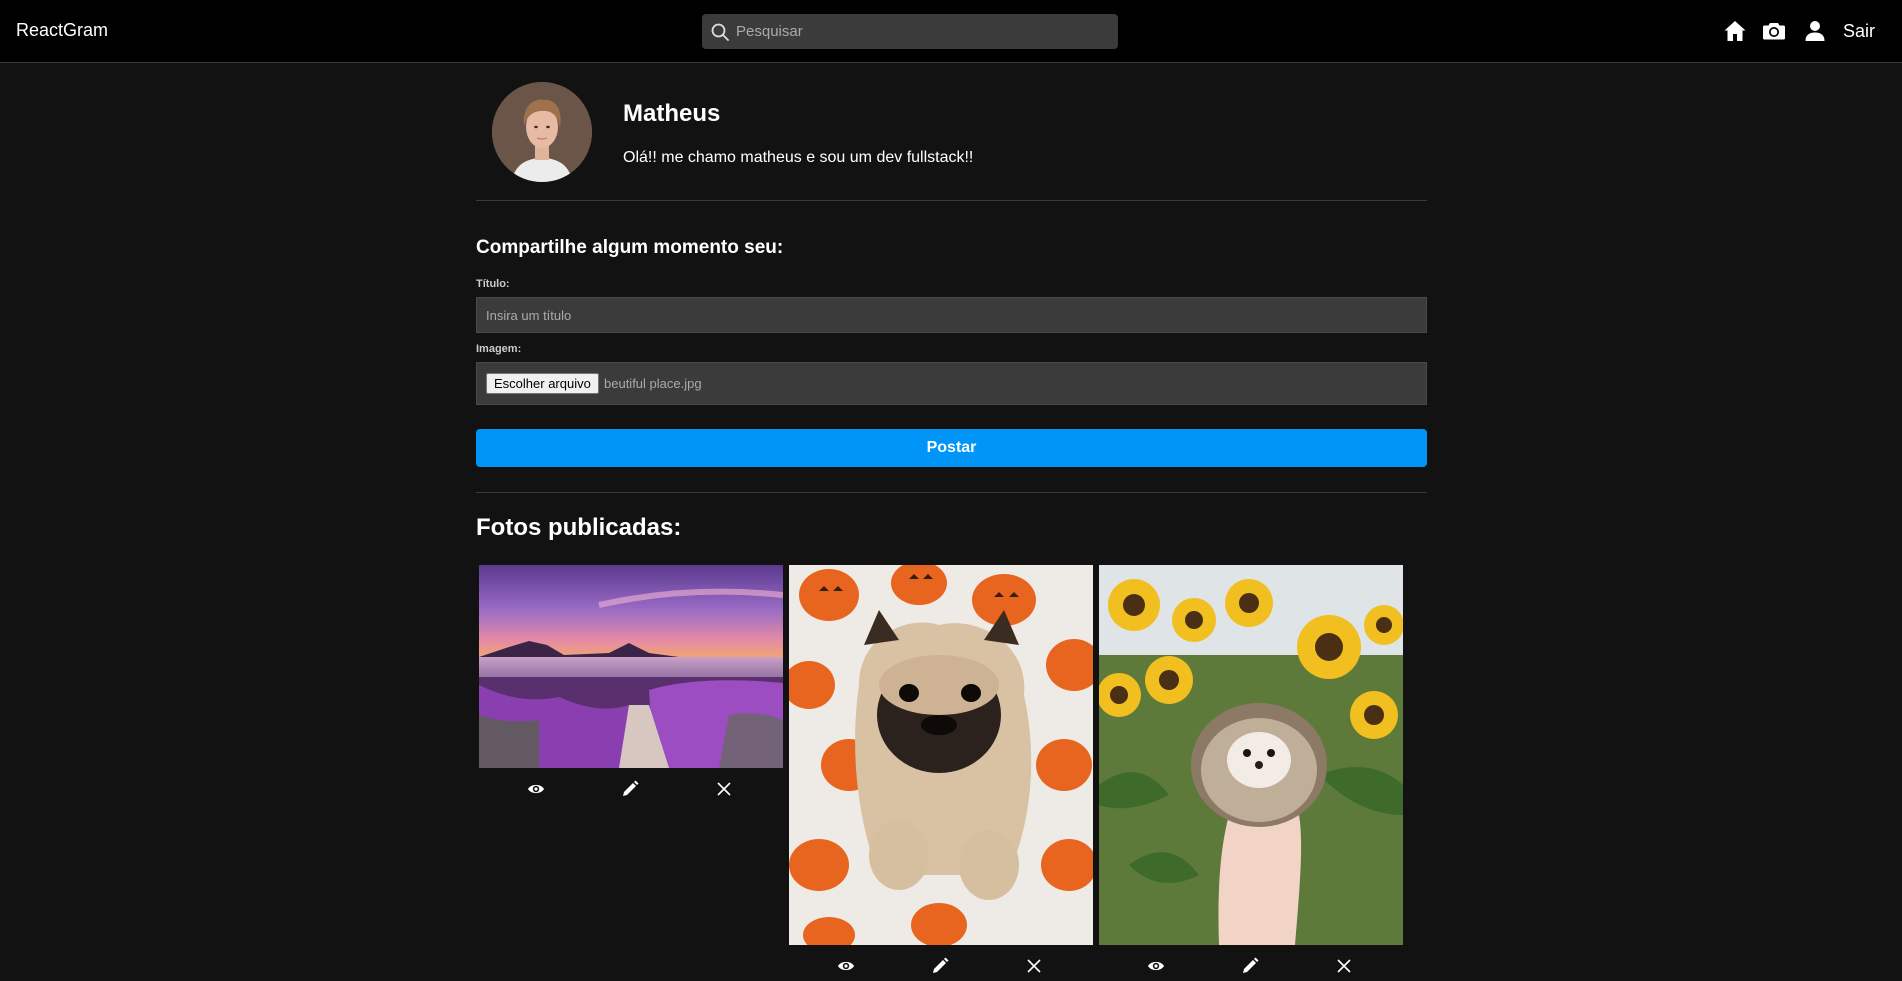 The width and height of the screenshot is (1902, 981). I want to click on title-input, so click(951, 315).